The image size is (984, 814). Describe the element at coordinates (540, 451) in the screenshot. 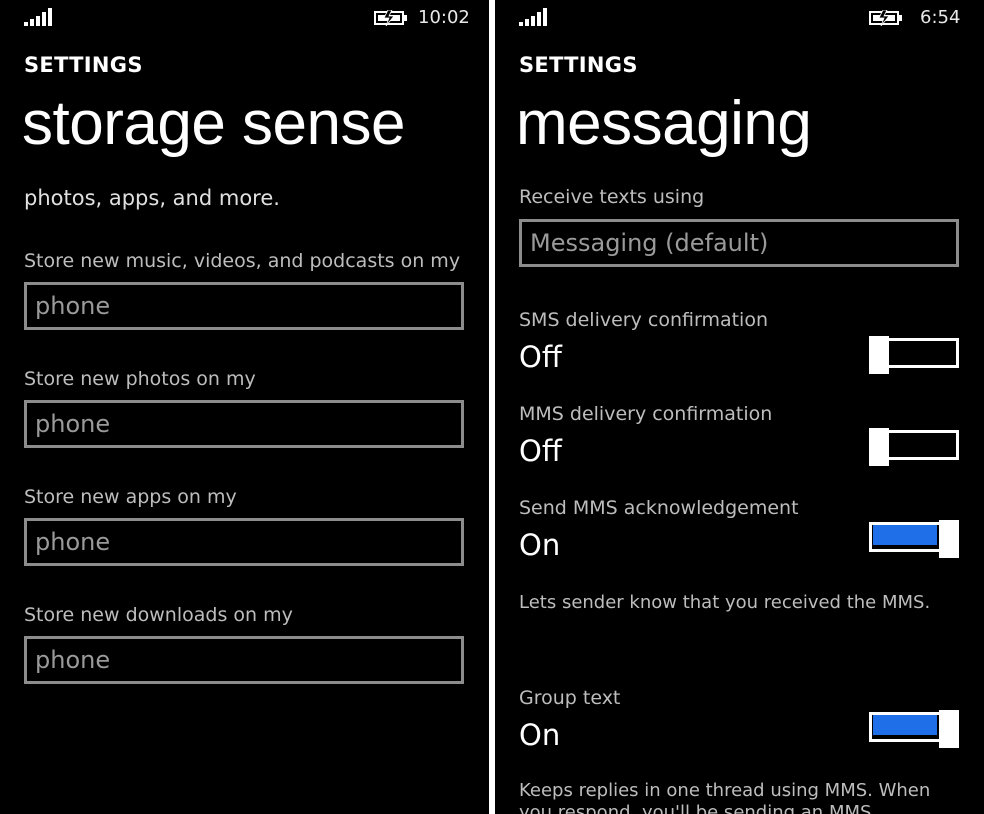

I see `mms-delivery-value: Off` at that location.